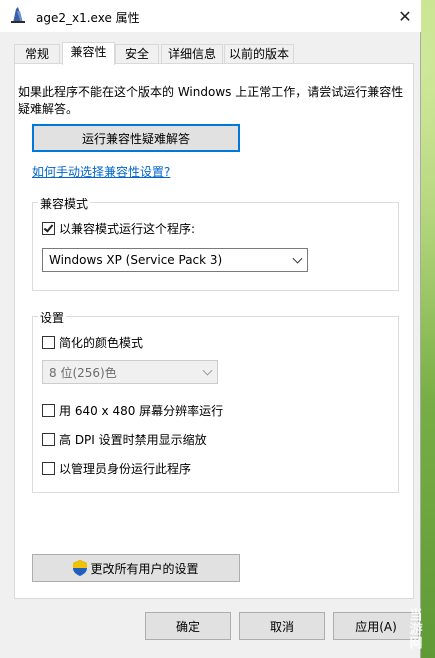  Describe the element at coordinates (88, 53) in the screenshot. I see `tab-compatibility: 兼容性` at that location.